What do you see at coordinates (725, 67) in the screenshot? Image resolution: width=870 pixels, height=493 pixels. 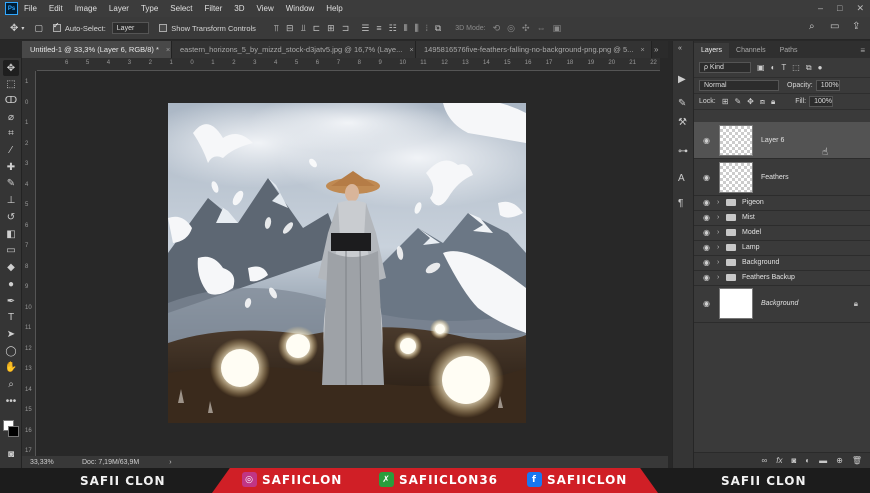 I see `filter-kind-dropdown: ρ Kind` at bounding box center [725, 67].